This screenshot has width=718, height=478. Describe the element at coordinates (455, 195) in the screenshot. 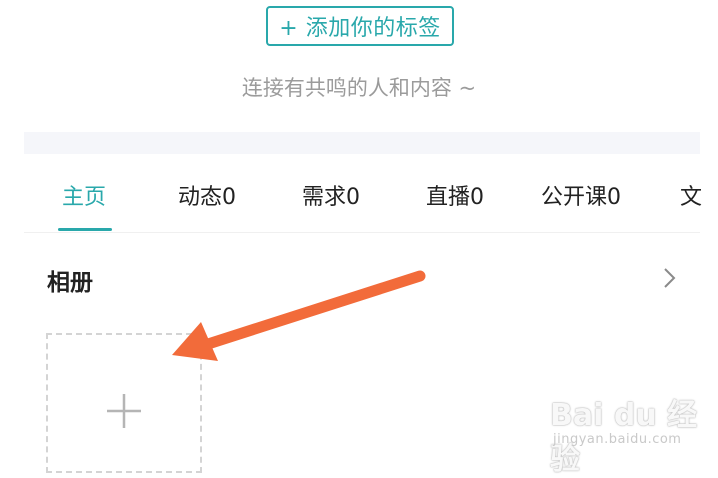

I see `tab-live: 直播0` at that location.